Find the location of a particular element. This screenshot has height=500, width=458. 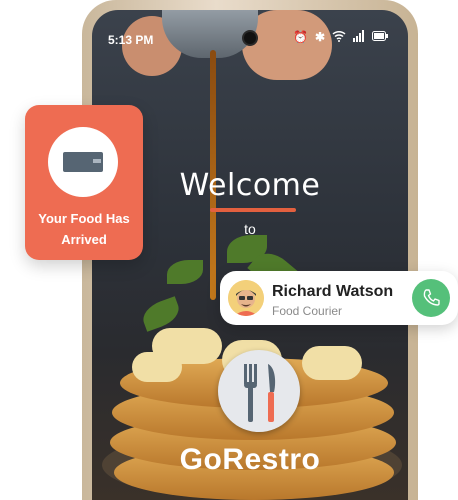

status-icons: ⏰ ✱ is located at coordinates (340, 37).